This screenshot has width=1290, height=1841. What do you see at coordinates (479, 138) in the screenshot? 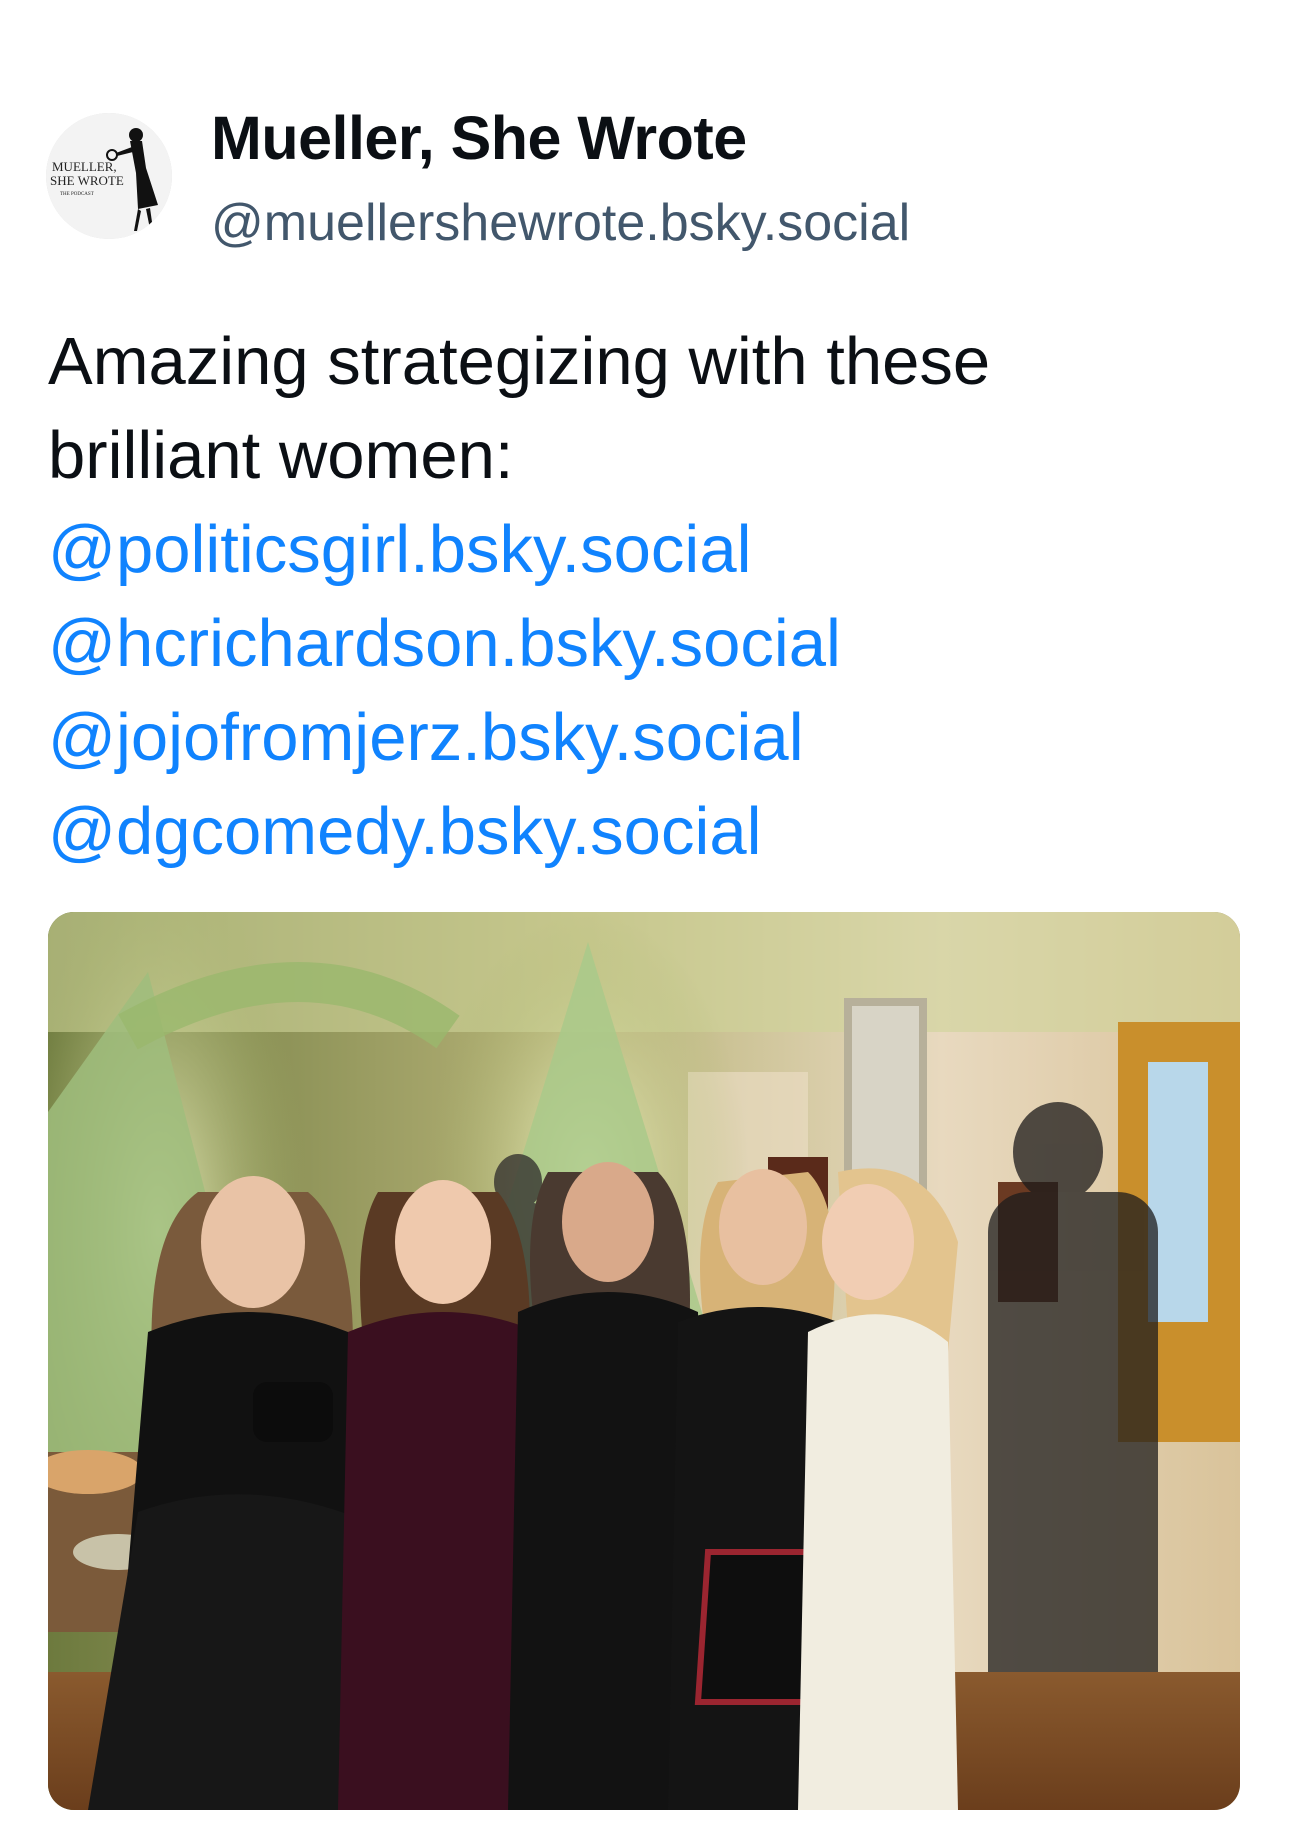
I see `author-display-name: Mueller, She Wrote` at bounding box center [479, 138].